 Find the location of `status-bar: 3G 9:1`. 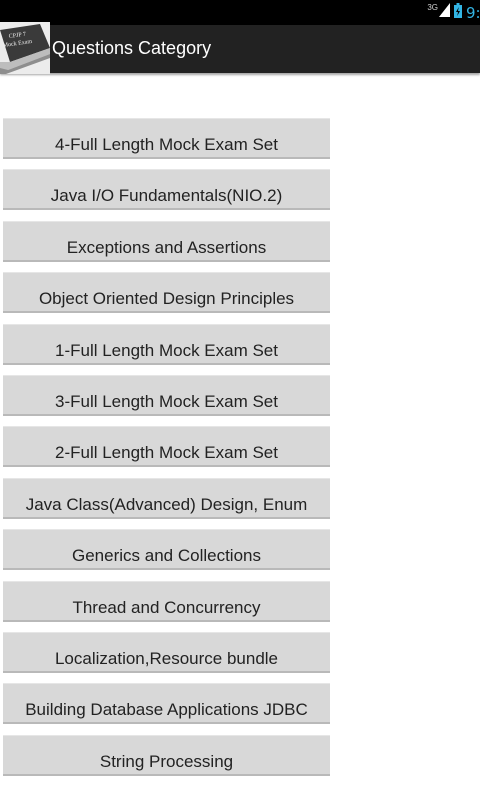

status-bar: 3G 9:1 is located at coordinates (240, 12).